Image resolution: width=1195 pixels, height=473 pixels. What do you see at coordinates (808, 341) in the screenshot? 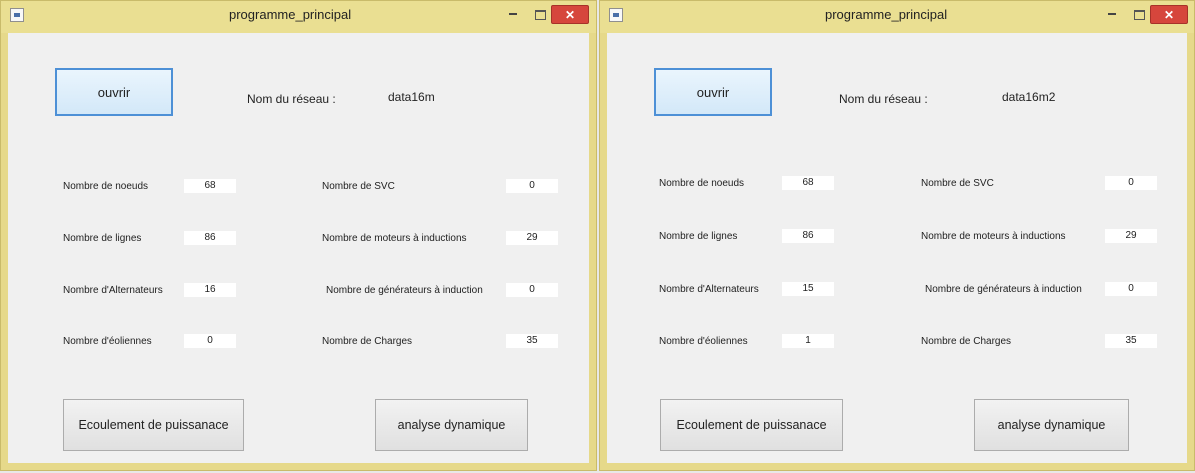
I see `wind-turbines-field: 1` at bounding box center [808, 341].